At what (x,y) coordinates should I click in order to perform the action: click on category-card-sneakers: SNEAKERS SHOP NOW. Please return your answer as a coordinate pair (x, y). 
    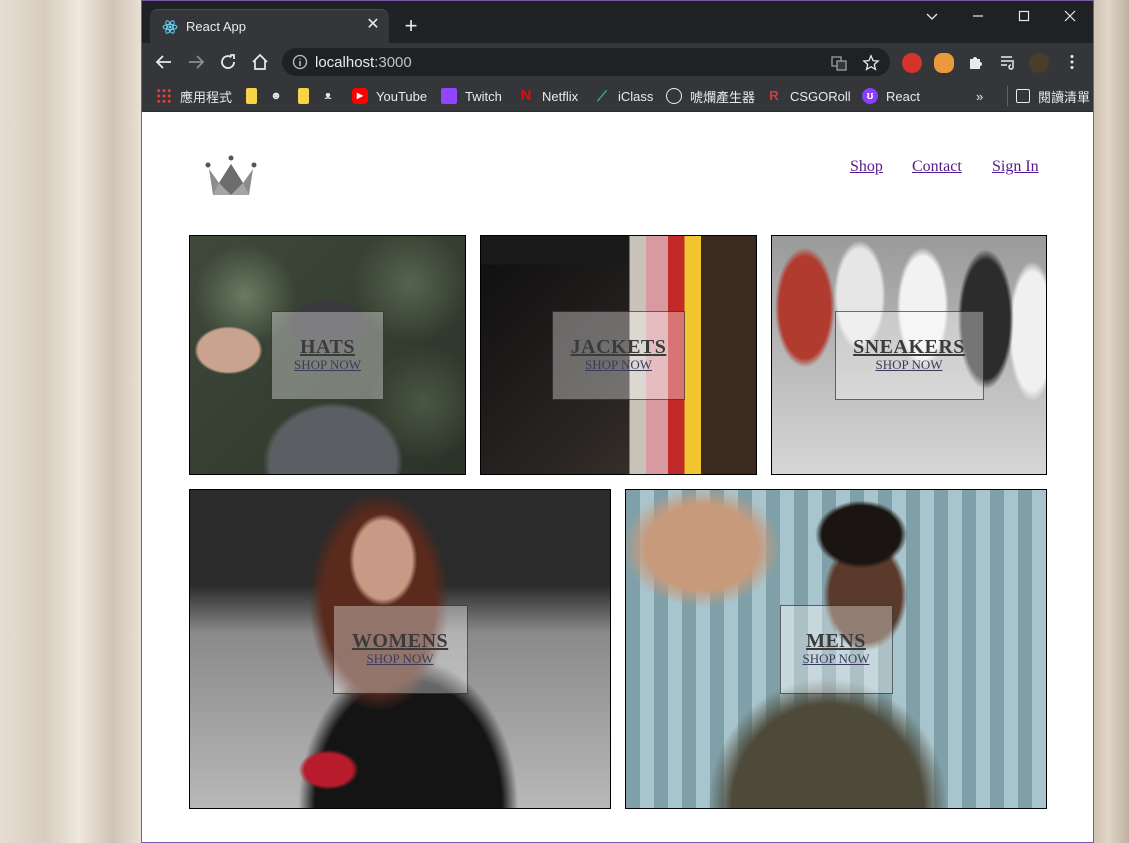
    Looking at the image, I should click on (909, 355).